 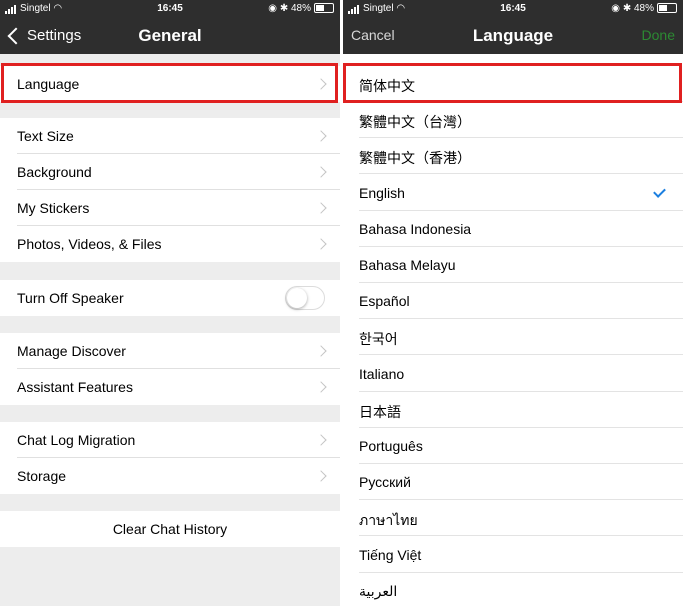 I want to click on language-option: 繁體中文（台灣）, so click(x=513, y=120).